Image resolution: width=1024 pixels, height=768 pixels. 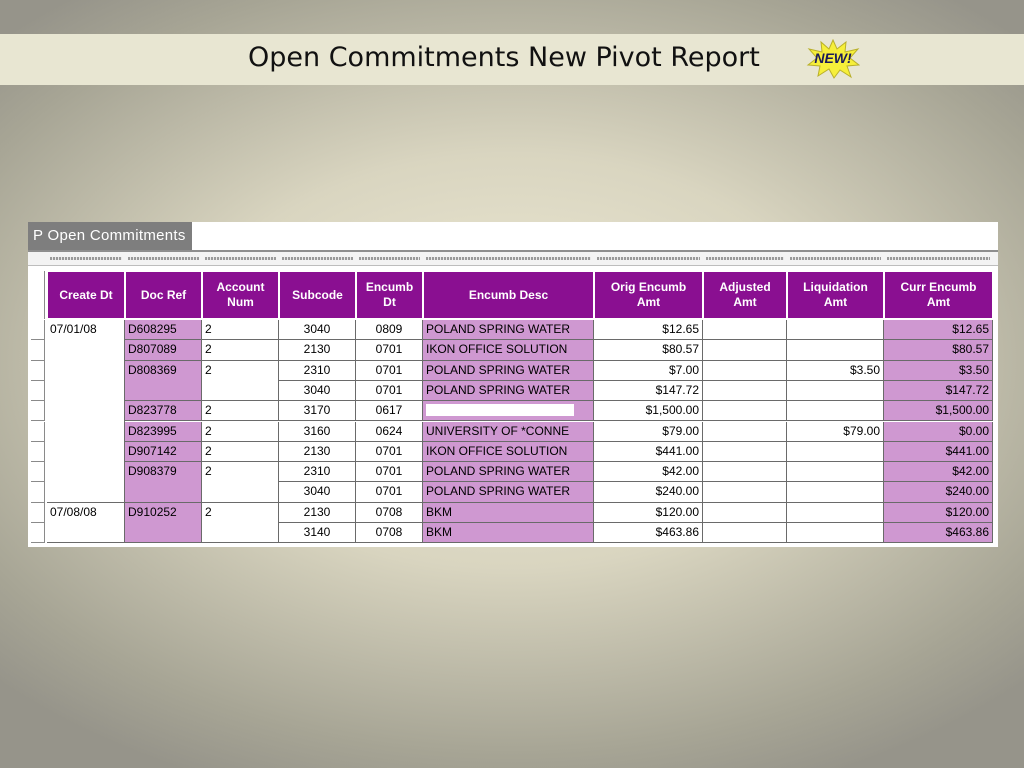 What do you see at coordinates (648, 431) in the screenshot?
I see `cell-orig-encumb-amt: $79.00` at bounding box center [648, 431].